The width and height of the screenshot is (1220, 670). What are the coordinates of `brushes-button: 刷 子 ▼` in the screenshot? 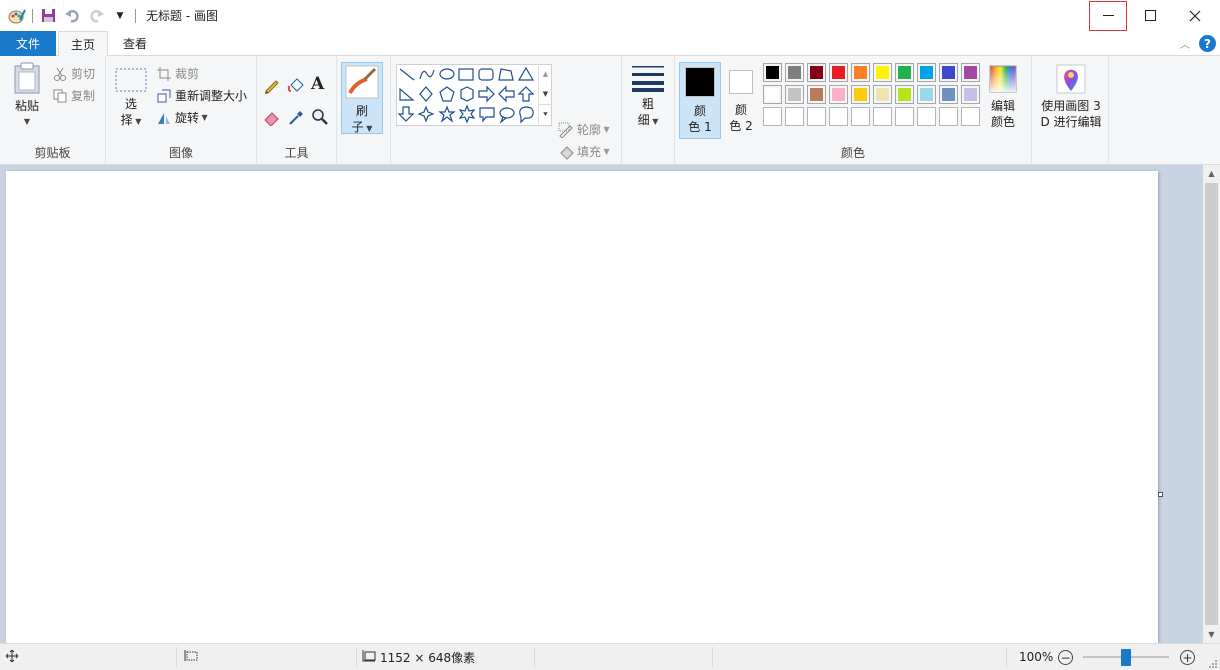 It's located at (362, 98).